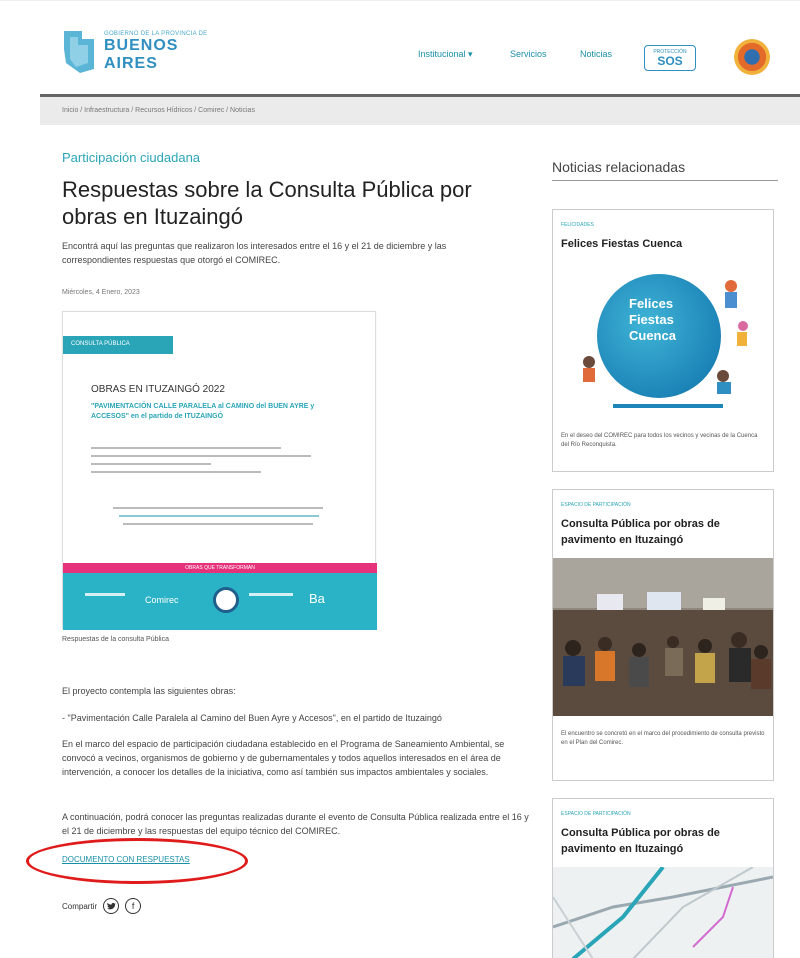  I want to click on map-illustration, so click(663, 912).